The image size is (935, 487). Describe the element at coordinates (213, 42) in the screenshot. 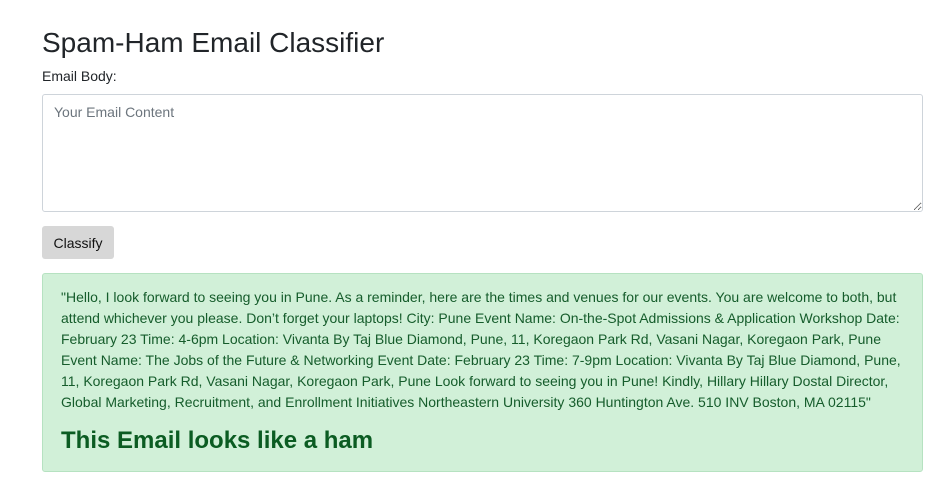

I see `page-title: Spam-Ham Email Classifier` at that location.